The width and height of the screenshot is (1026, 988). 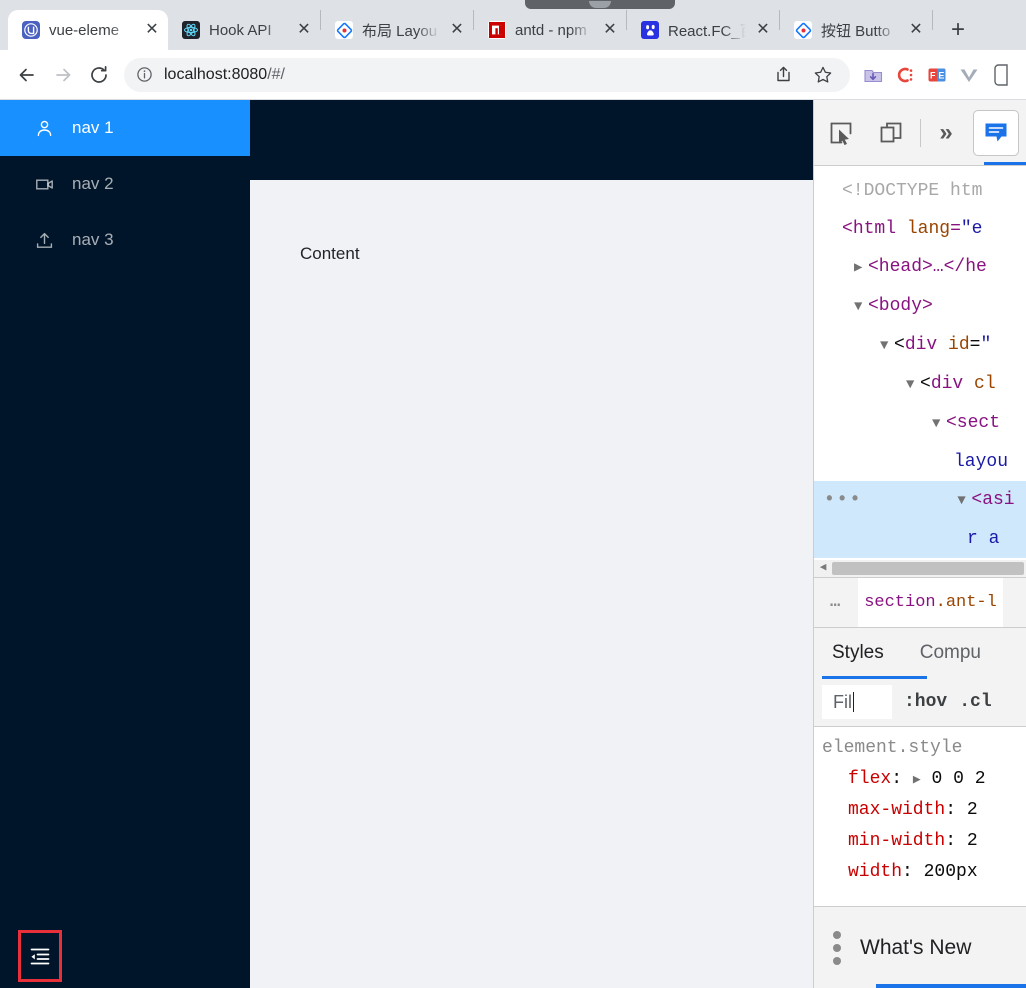 What do you see at coordinates (870, 778) in the screenshot?
I see `property-name: flex` at bounding box center [870, 778].